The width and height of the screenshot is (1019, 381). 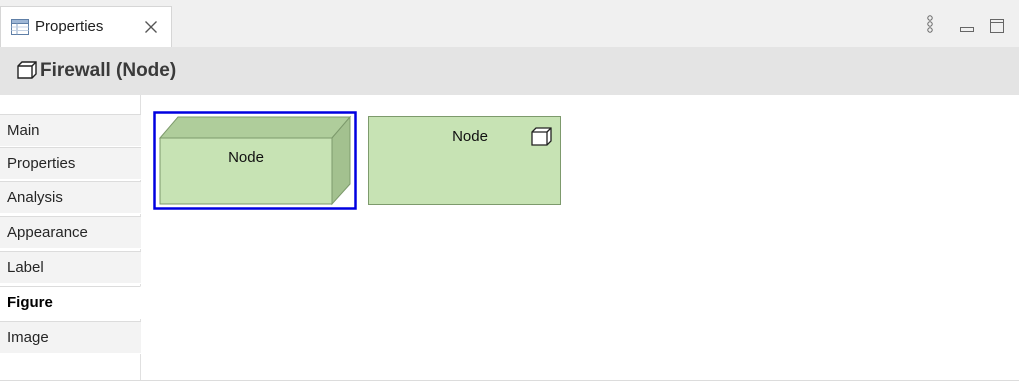 What do you see at coordinates (70, 302) in the screenshot?
I see `sidebar-item-figure: Figure` at bounding box center [70, 302].